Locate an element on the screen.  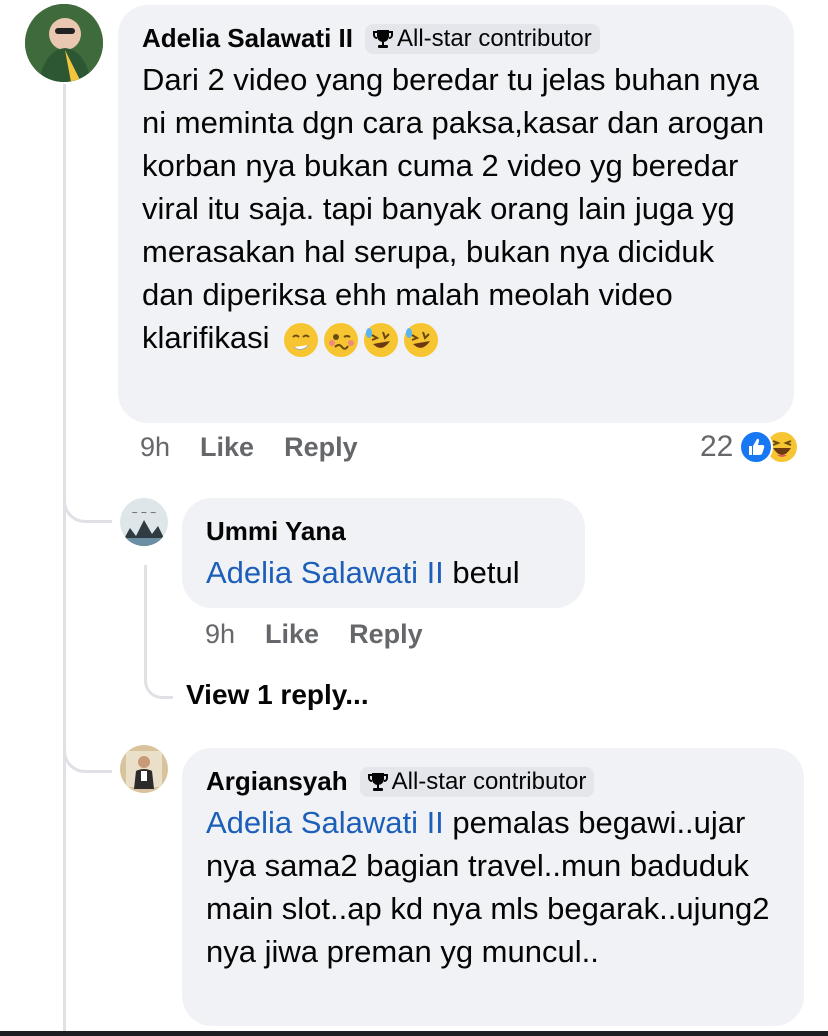
avatar-image: ~ ~ ~ is located at coordinates (144, 522).